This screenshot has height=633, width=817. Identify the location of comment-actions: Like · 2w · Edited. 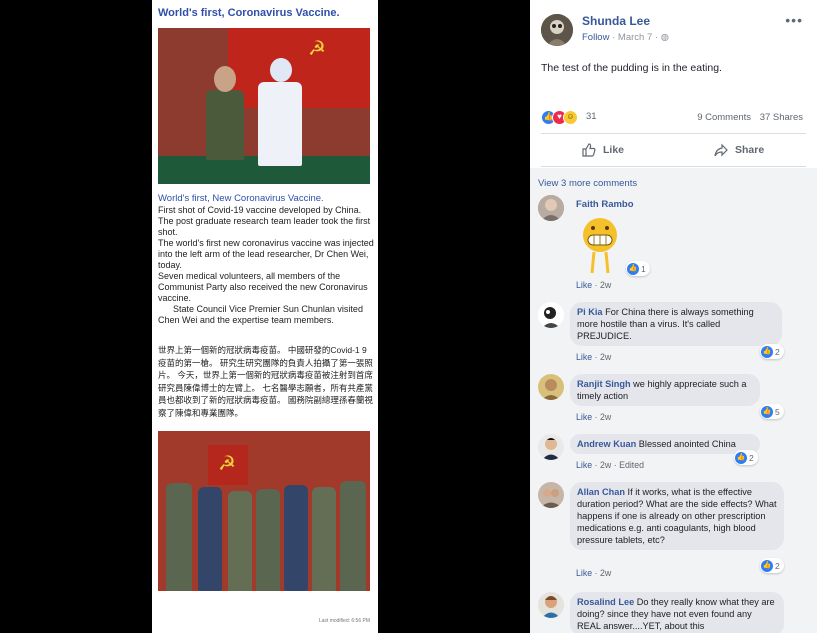
(610, 465).